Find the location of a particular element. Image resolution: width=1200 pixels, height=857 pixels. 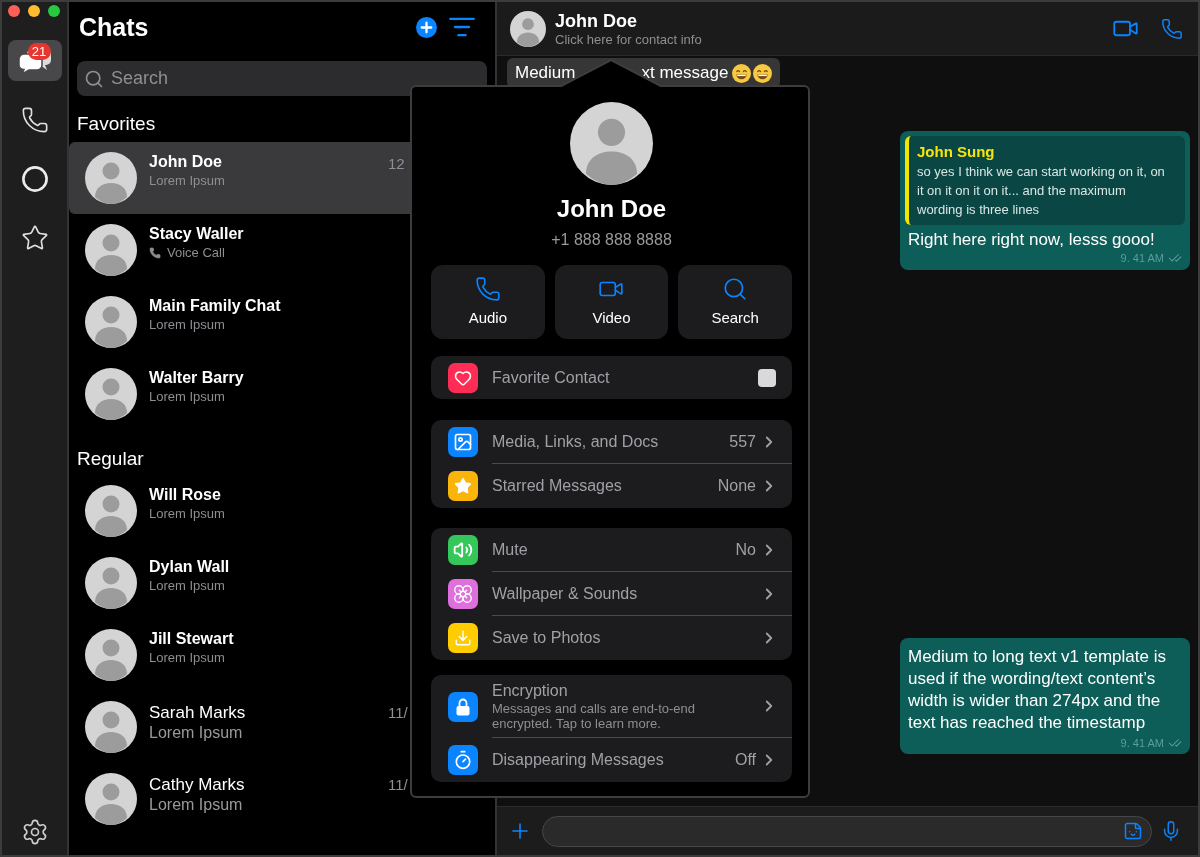

row-label: Media, Links, and Docs is located at coordinates (576, 441).